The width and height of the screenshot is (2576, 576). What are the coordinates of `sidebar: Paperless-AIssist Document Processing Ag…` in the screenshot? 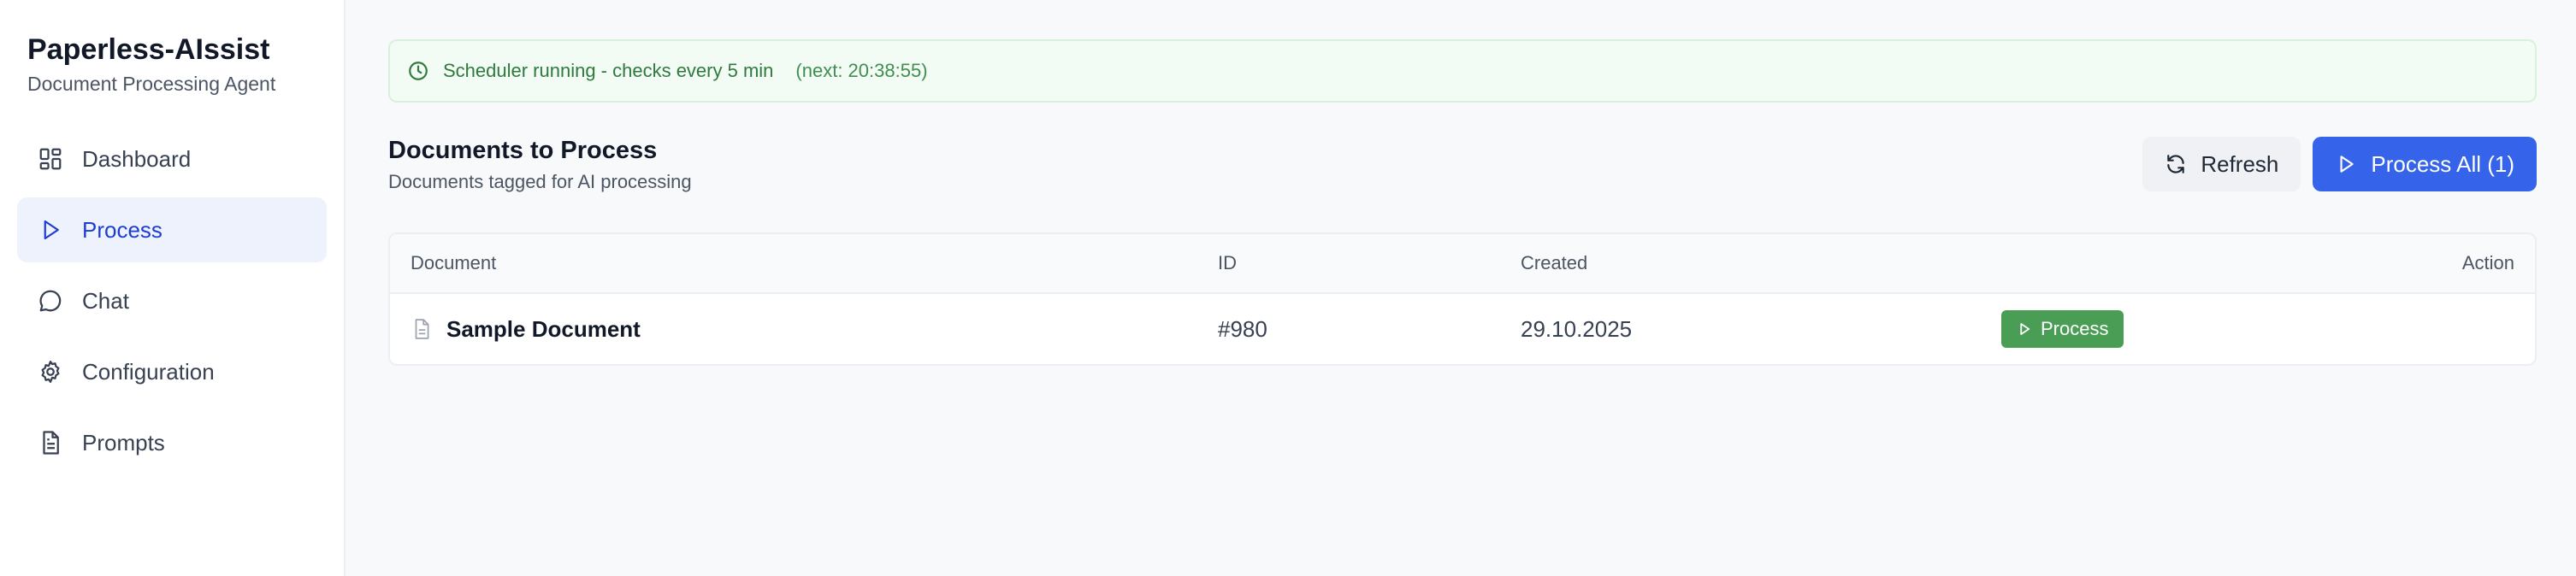 It's located at (173, 288).